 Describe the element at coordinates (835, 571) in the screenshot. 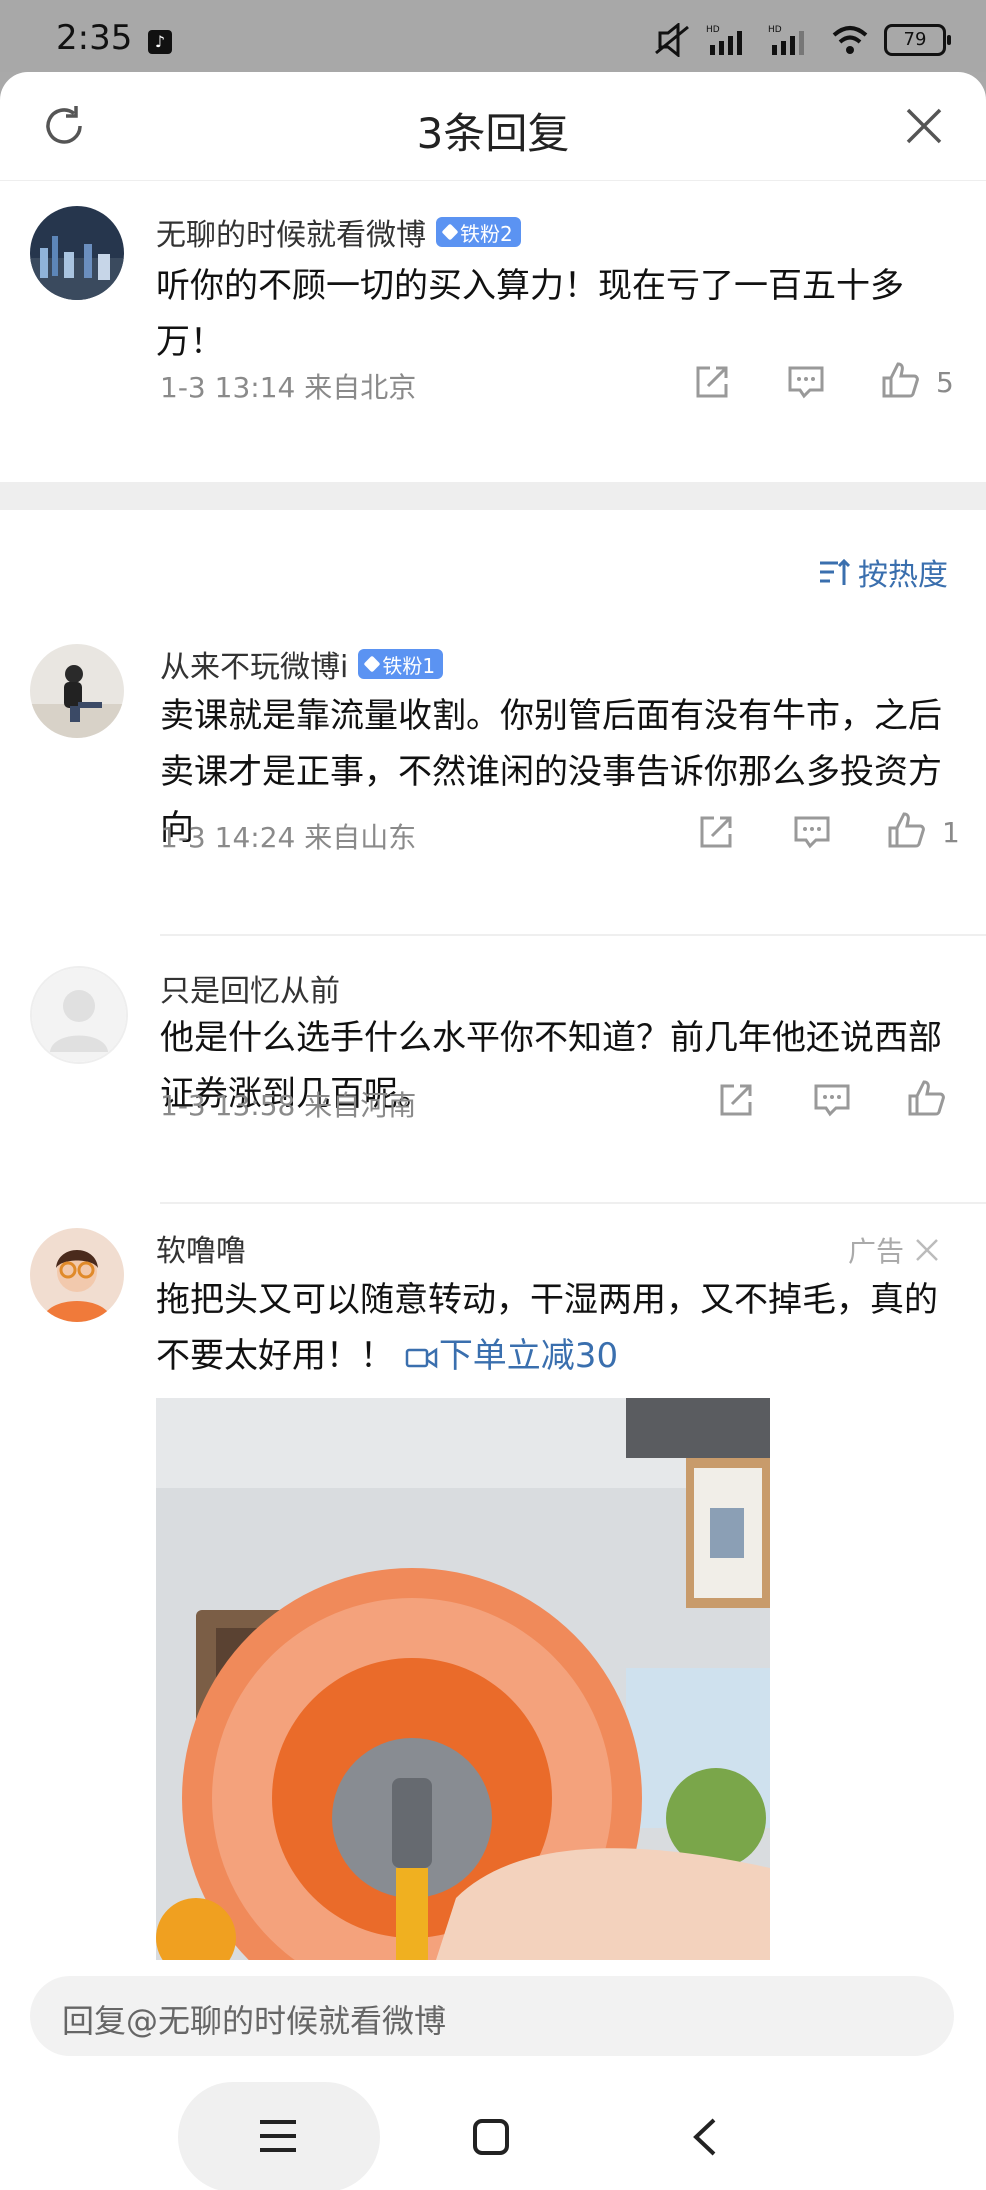

I see `sort-icon` at that location.